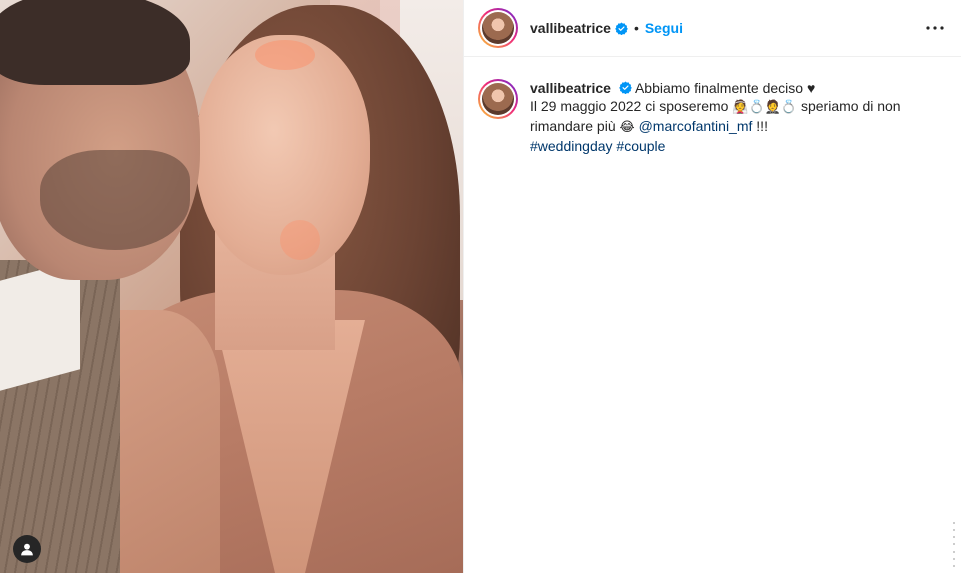 This screenshot has height=573, width=961. Describe the element at coordinates (712, 28) in the screenshot. I see `post-header: vallibeatrice • Segui` at that location.